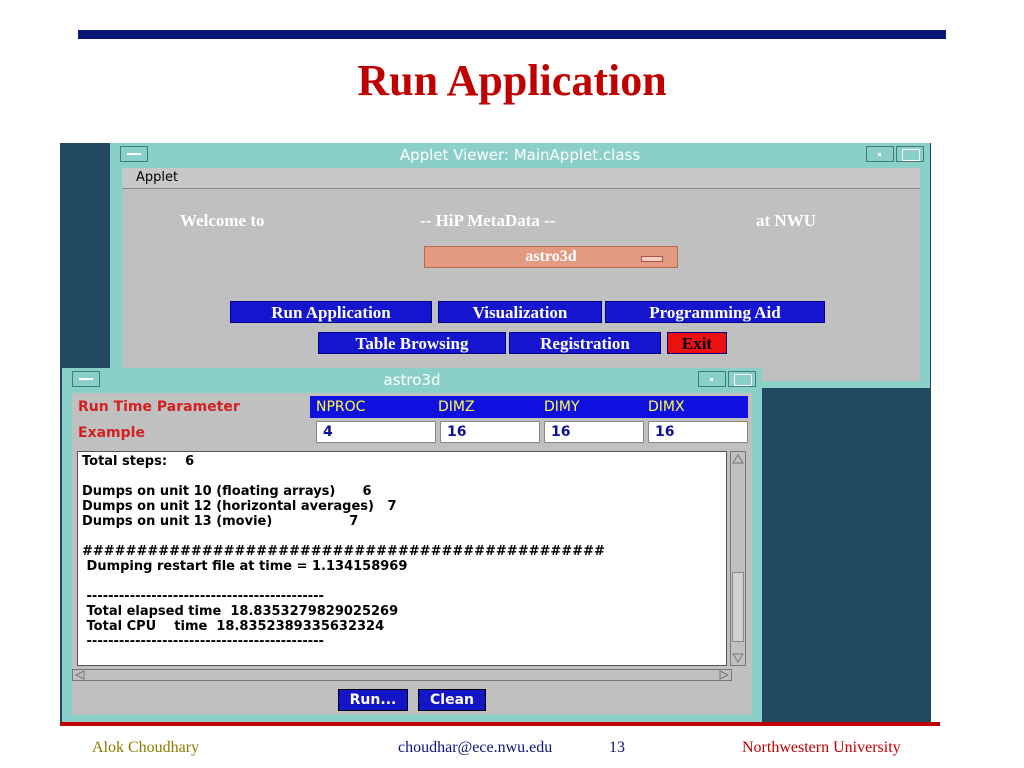 The width and height of the screenshot is (1024, 768). What do you see at coordinates (562, 407) in the screenshot?
I see `header-dimy: DIMY` at bounding box center [562, 407].